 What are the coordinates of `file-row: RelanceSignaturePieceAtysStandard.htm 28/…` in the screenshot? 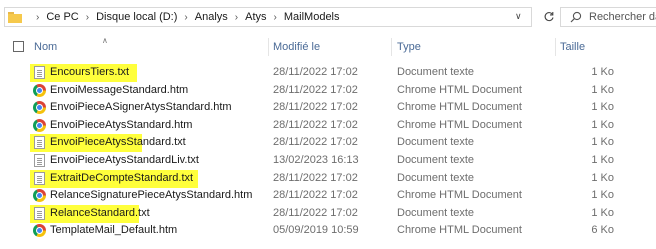 It's located at (328, 196).